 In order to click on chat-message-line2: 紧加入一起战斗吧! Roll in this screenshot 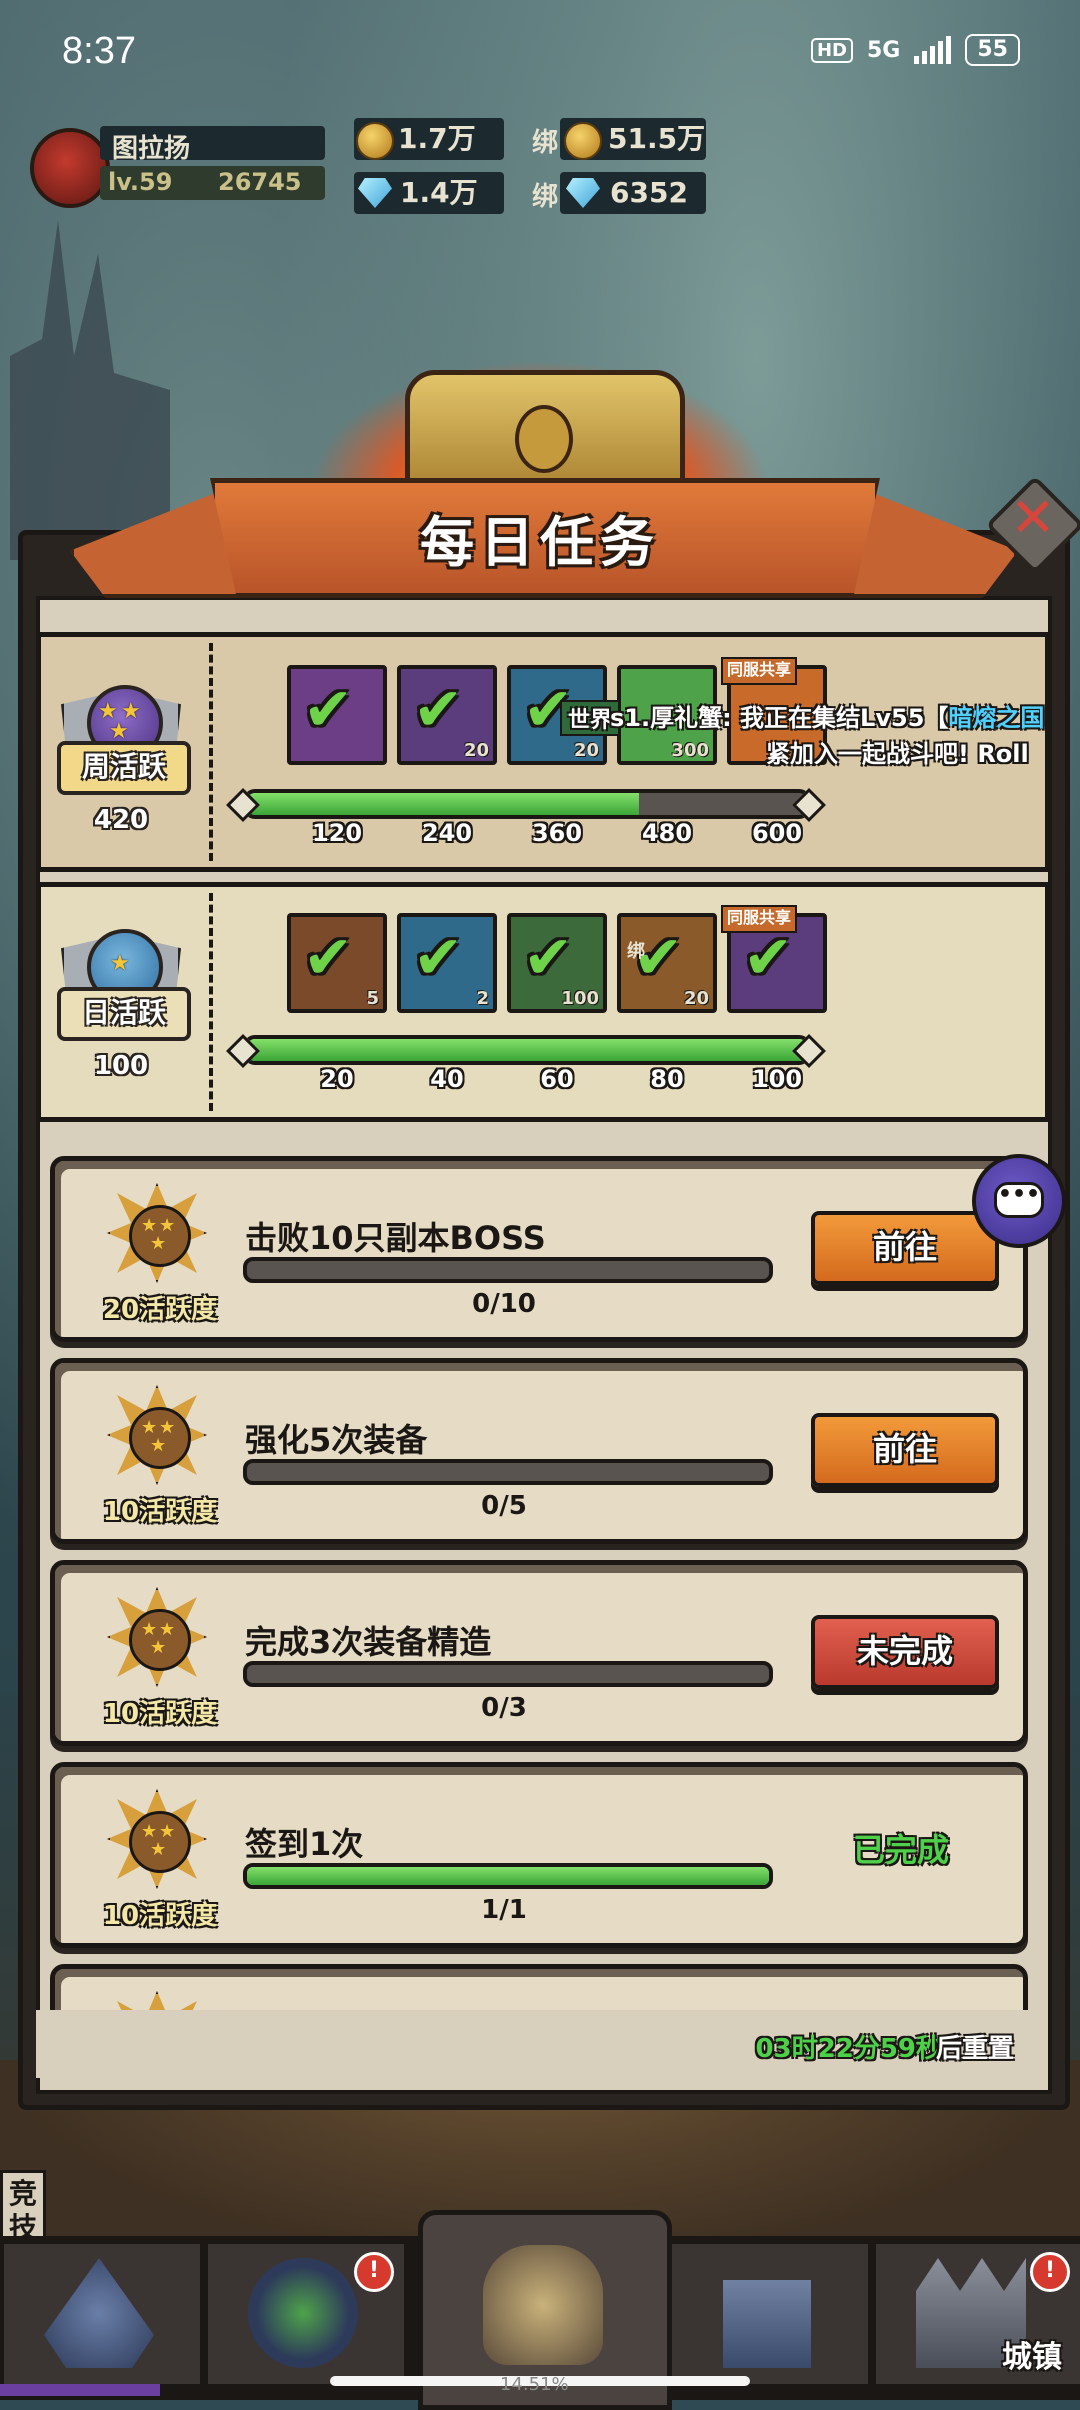, I will do `click(897, 754)`.